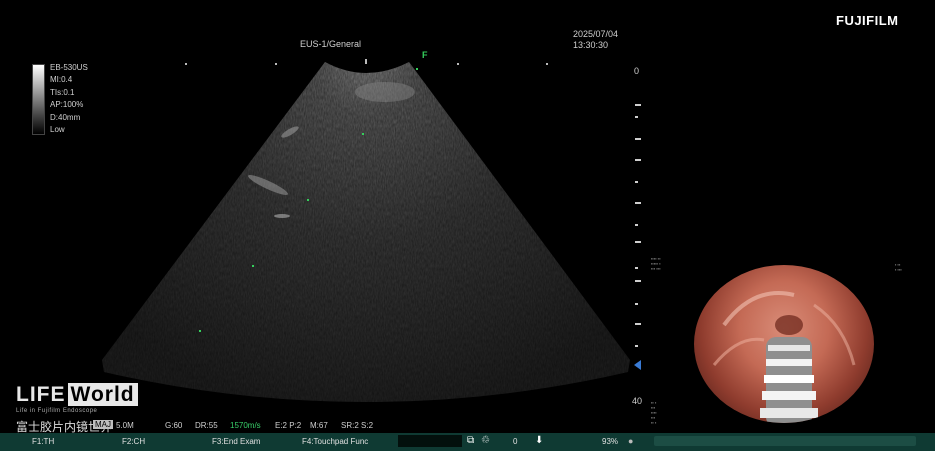 The width and height of the screenshot is (935, 451). I want to click on lateral-scale-dots, so click(366, 62).